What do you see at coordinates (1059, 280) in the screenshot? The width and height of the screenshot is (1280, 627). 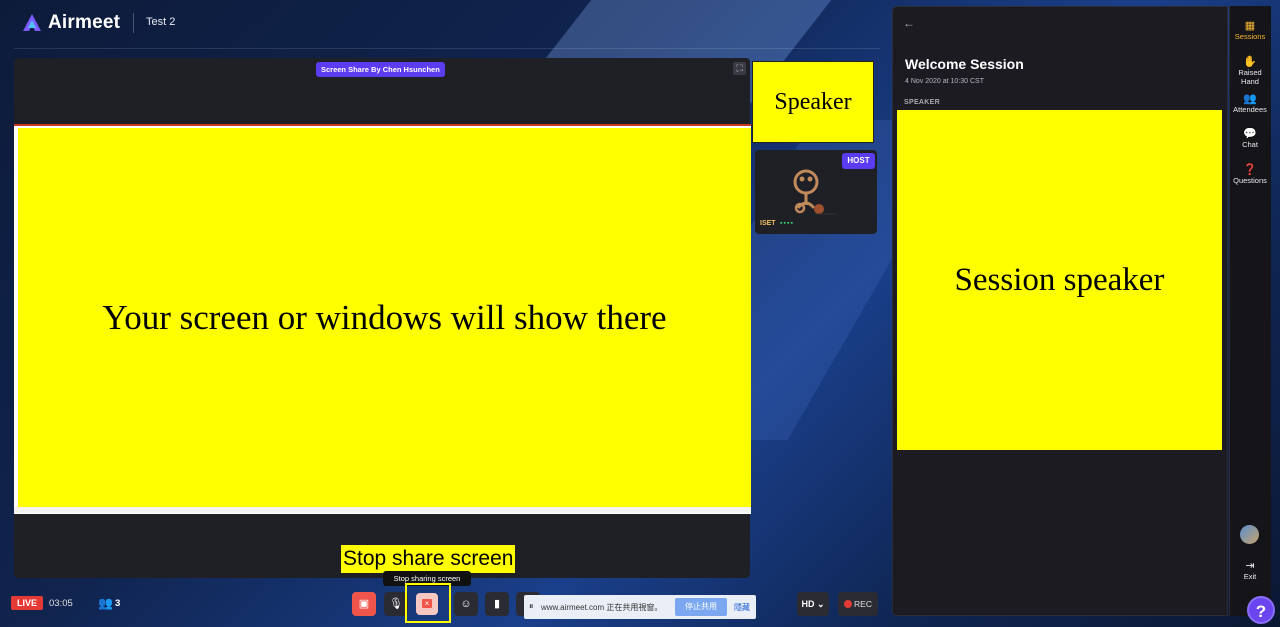 I see `session-speaker-placeholder: Session speaker` at bounding box center [1059, 280].